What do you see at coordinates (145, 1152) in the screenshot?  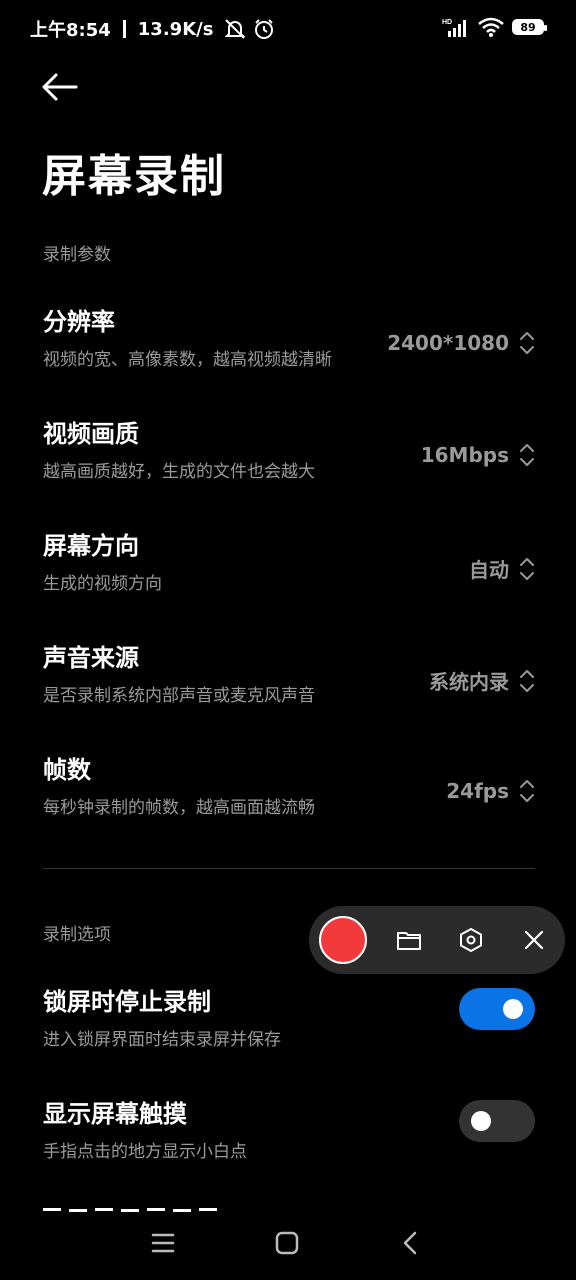 I see `setting-subtitle: 手指点击的地方显示小白点` at bounding box center [145, 1152].